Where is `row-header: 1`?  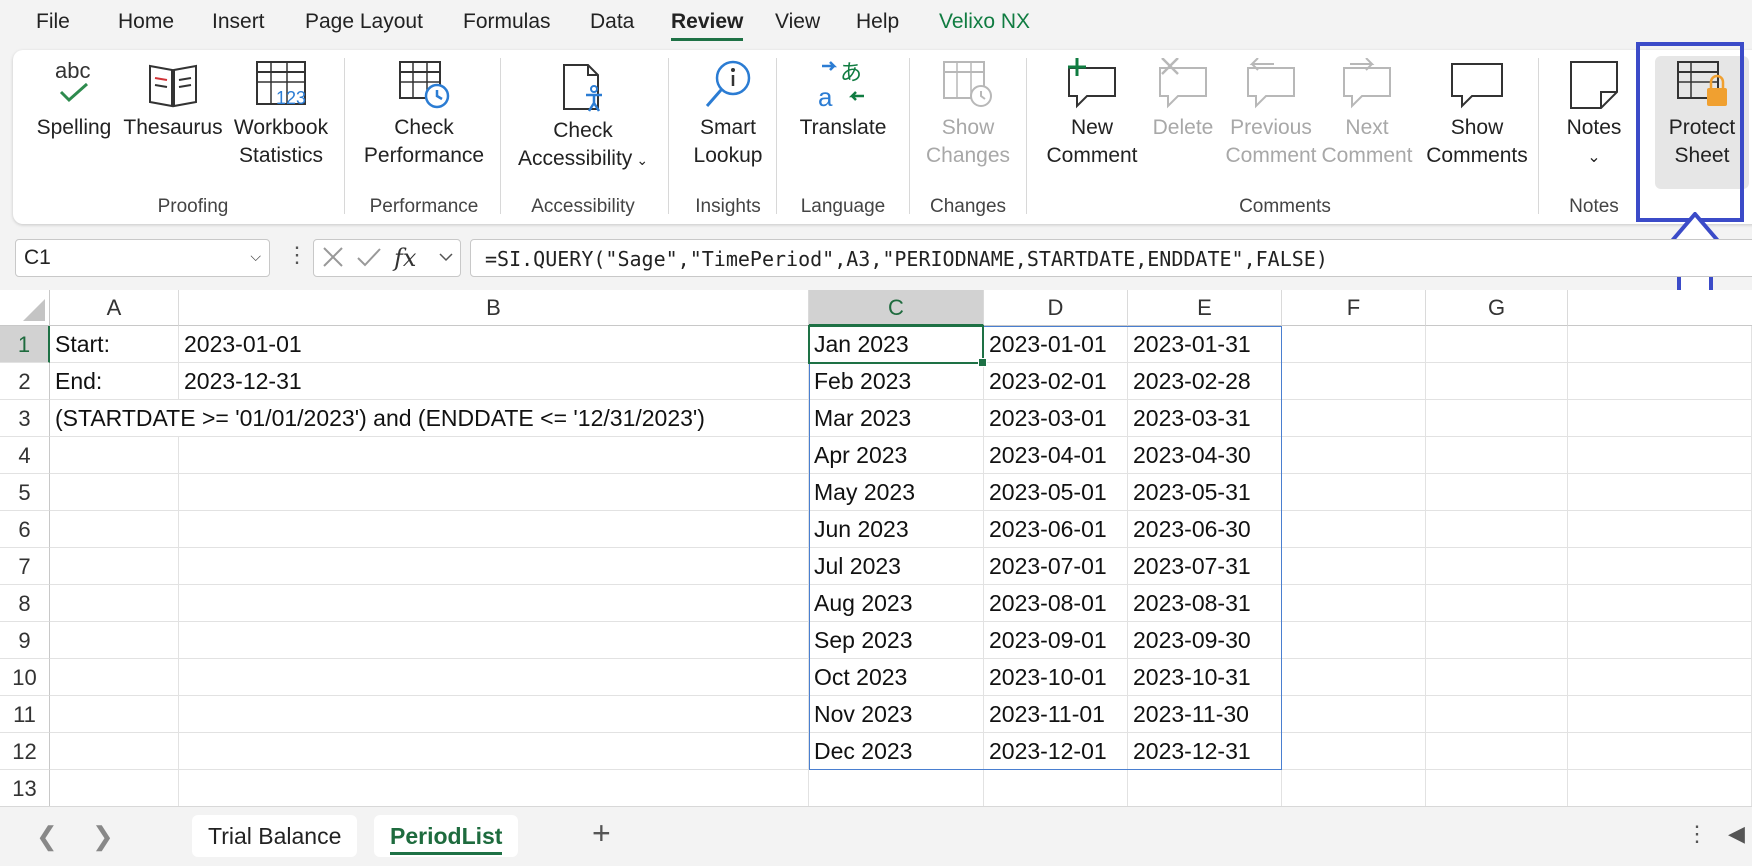
row-header: 1 is located at coordinates (25, 344).